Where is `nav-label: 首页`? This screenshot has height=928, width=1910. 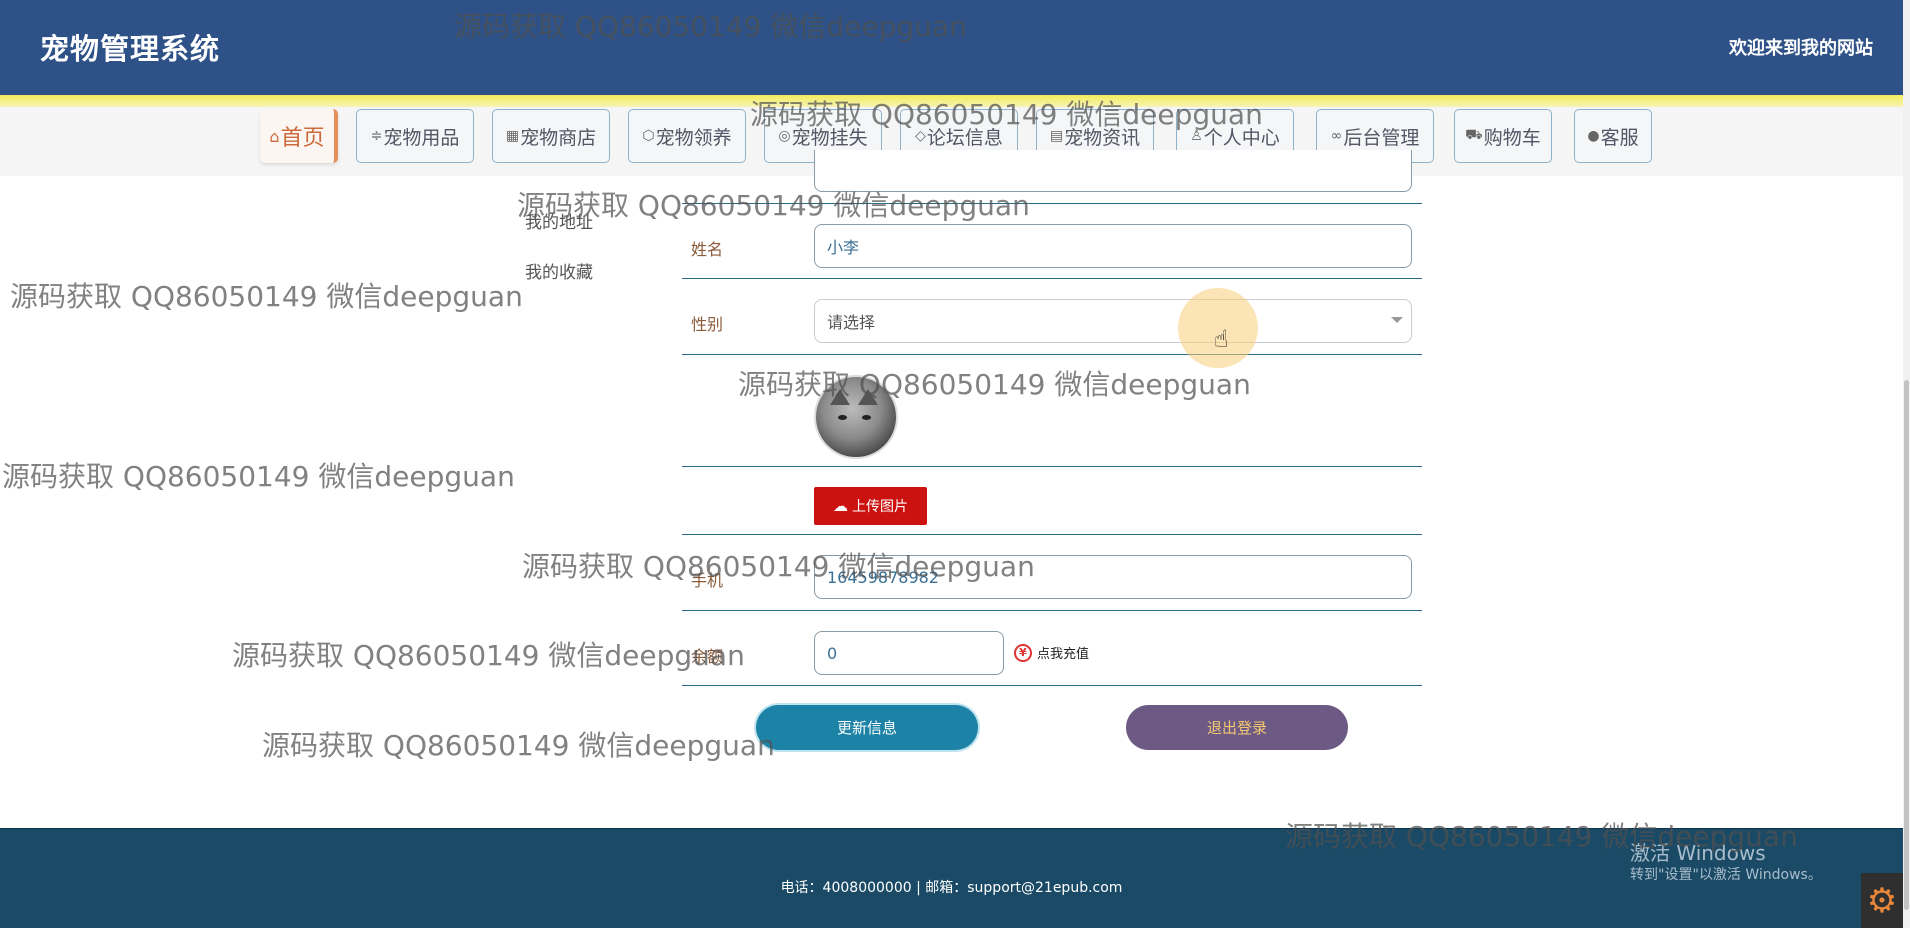
nav-label: 首页 is located at coordinates (302, 138).